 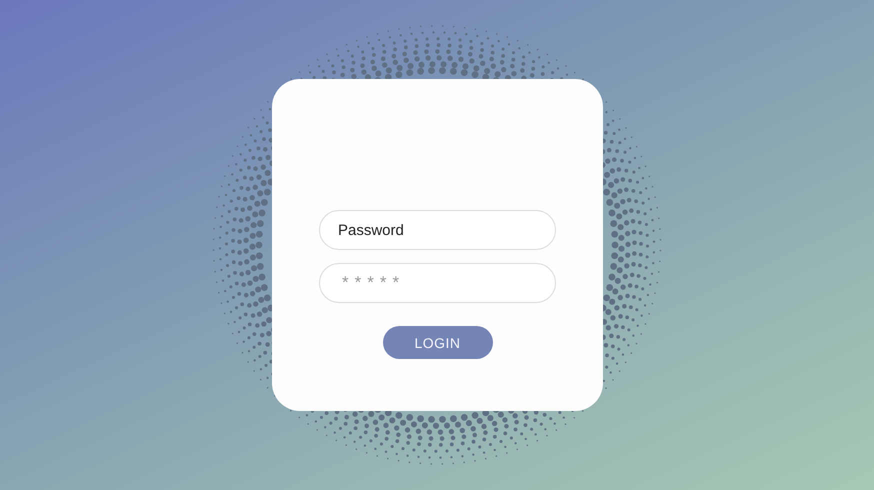 What do you see at coordinates (437, 230) in the screenshot?
I see `text-field: Password` at bounding box center [437, 230].